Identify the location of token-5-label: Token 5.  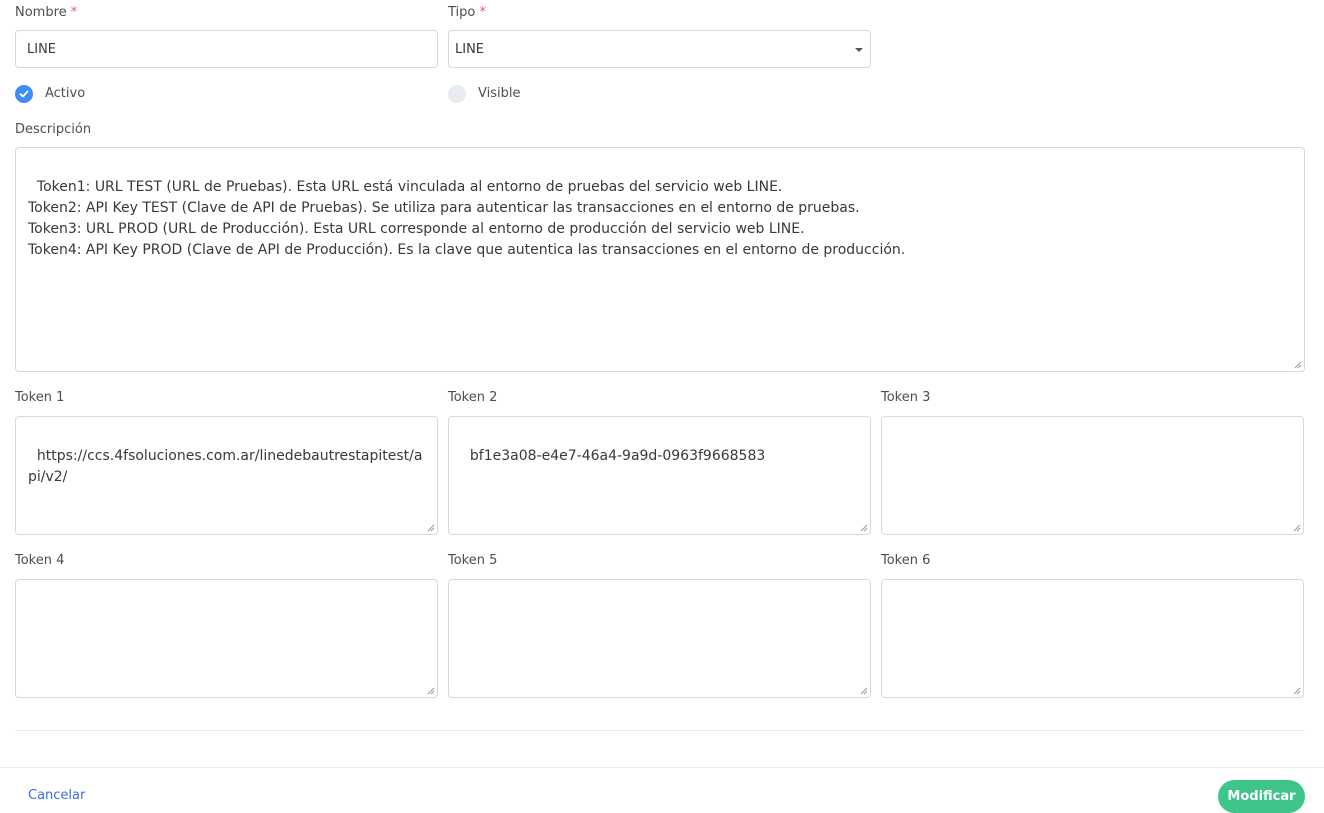
(473, 560).